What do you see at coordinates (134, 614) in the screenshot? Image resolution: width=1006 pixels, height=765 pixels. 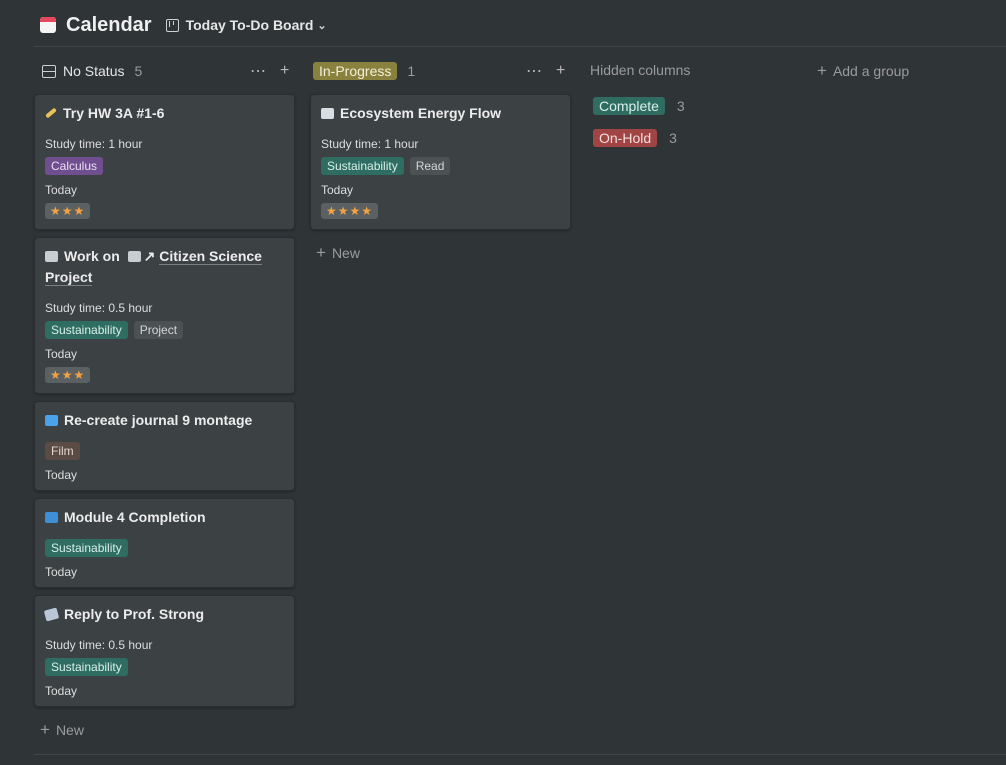 I see `card-title-text: Reply to Prof. Strong` at bounding box center [134, 614].